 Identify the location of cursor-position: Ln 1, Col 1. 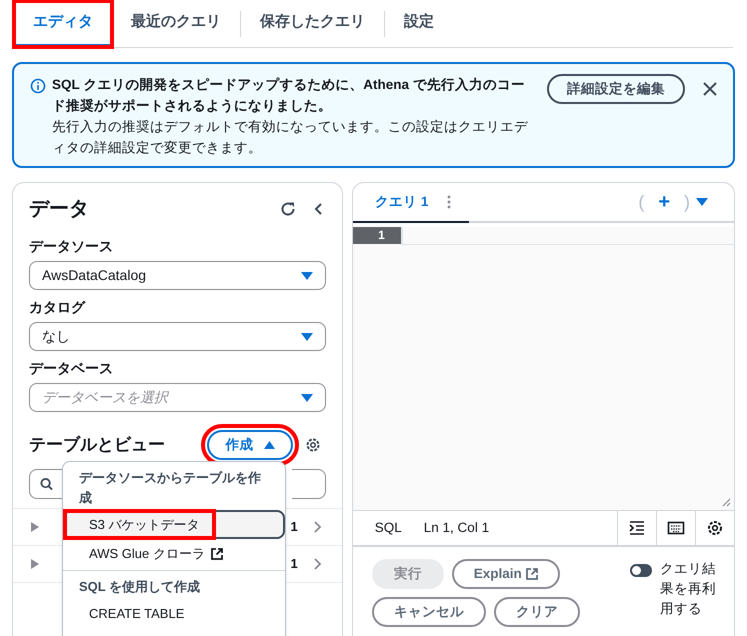
(457, 527).